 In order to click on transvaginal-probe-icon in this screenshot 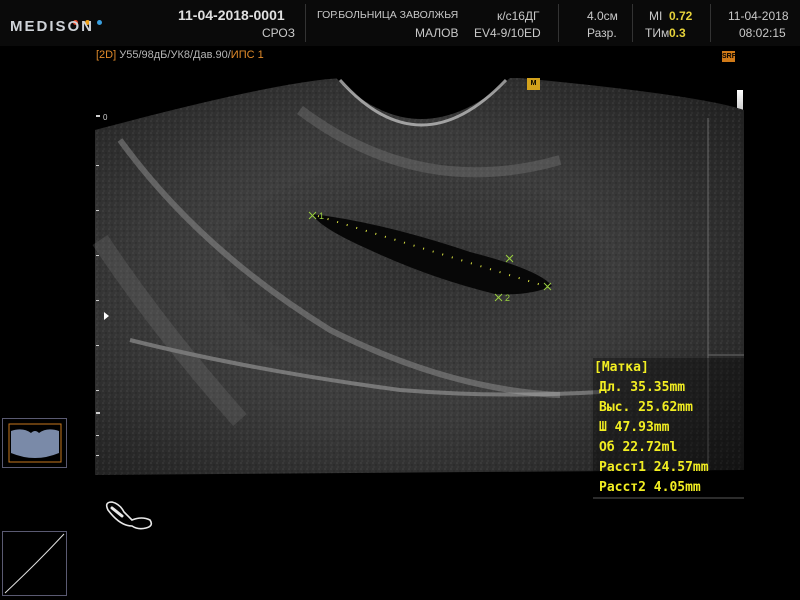, I will do `click(129, 515)`.